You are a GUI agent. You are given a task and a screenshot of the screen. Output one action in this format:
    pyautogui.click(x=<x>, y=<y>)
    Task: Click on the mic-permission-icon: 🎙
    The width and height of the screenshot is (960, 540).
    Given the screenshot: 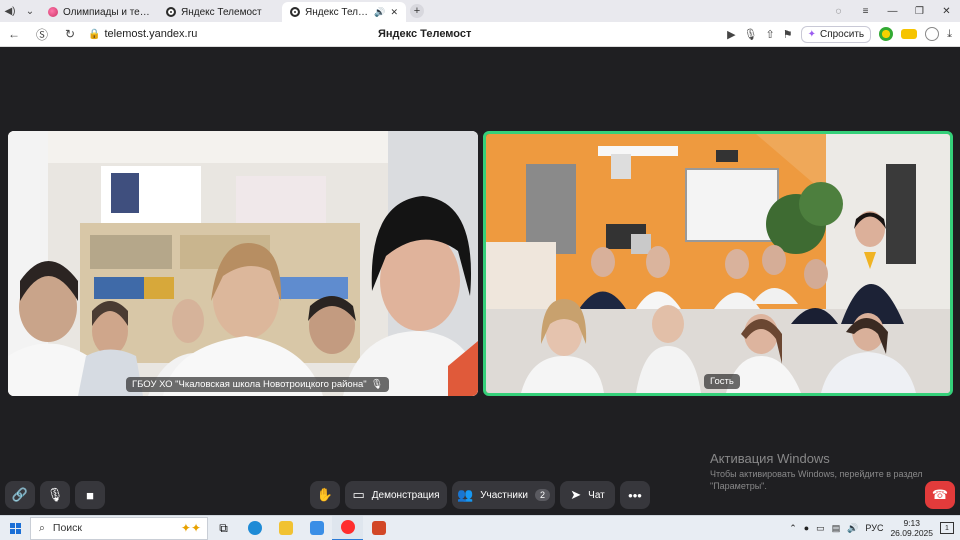 What is the action you would take?
    pyautogui.click(x=751, y=34)
    